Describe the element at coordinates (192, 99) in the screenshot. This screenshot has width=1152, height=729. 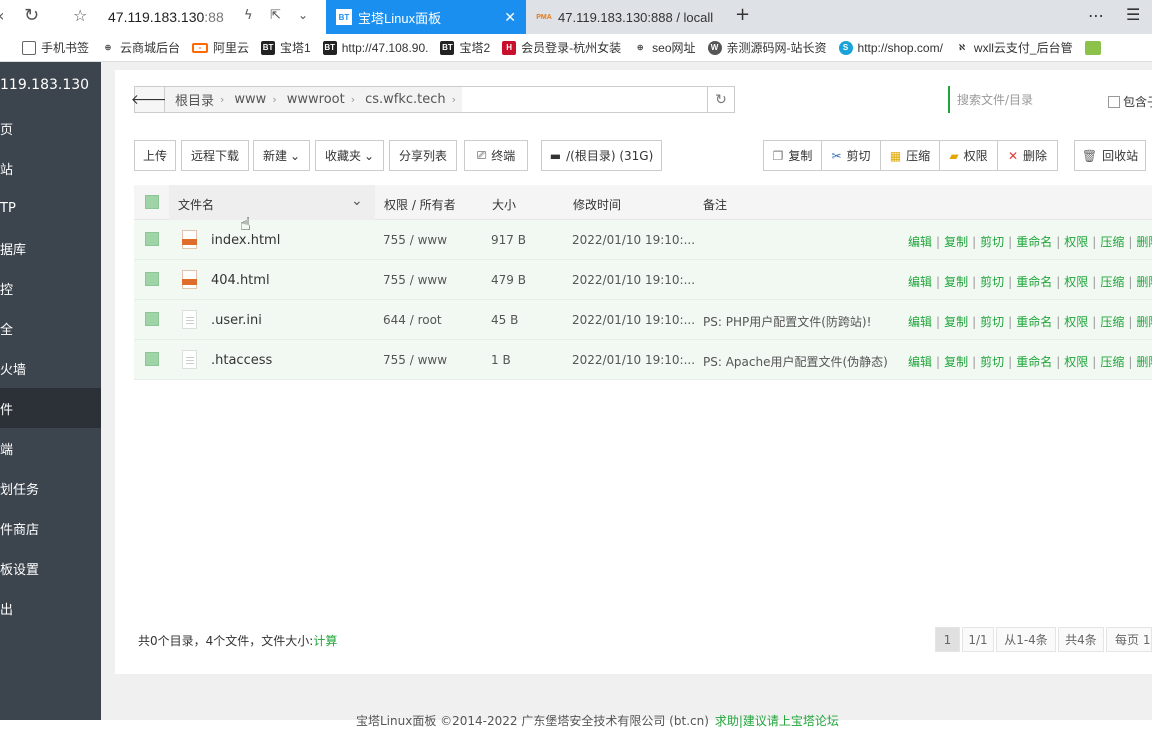
I see `breadcrumb-root: 根目录` at that location.